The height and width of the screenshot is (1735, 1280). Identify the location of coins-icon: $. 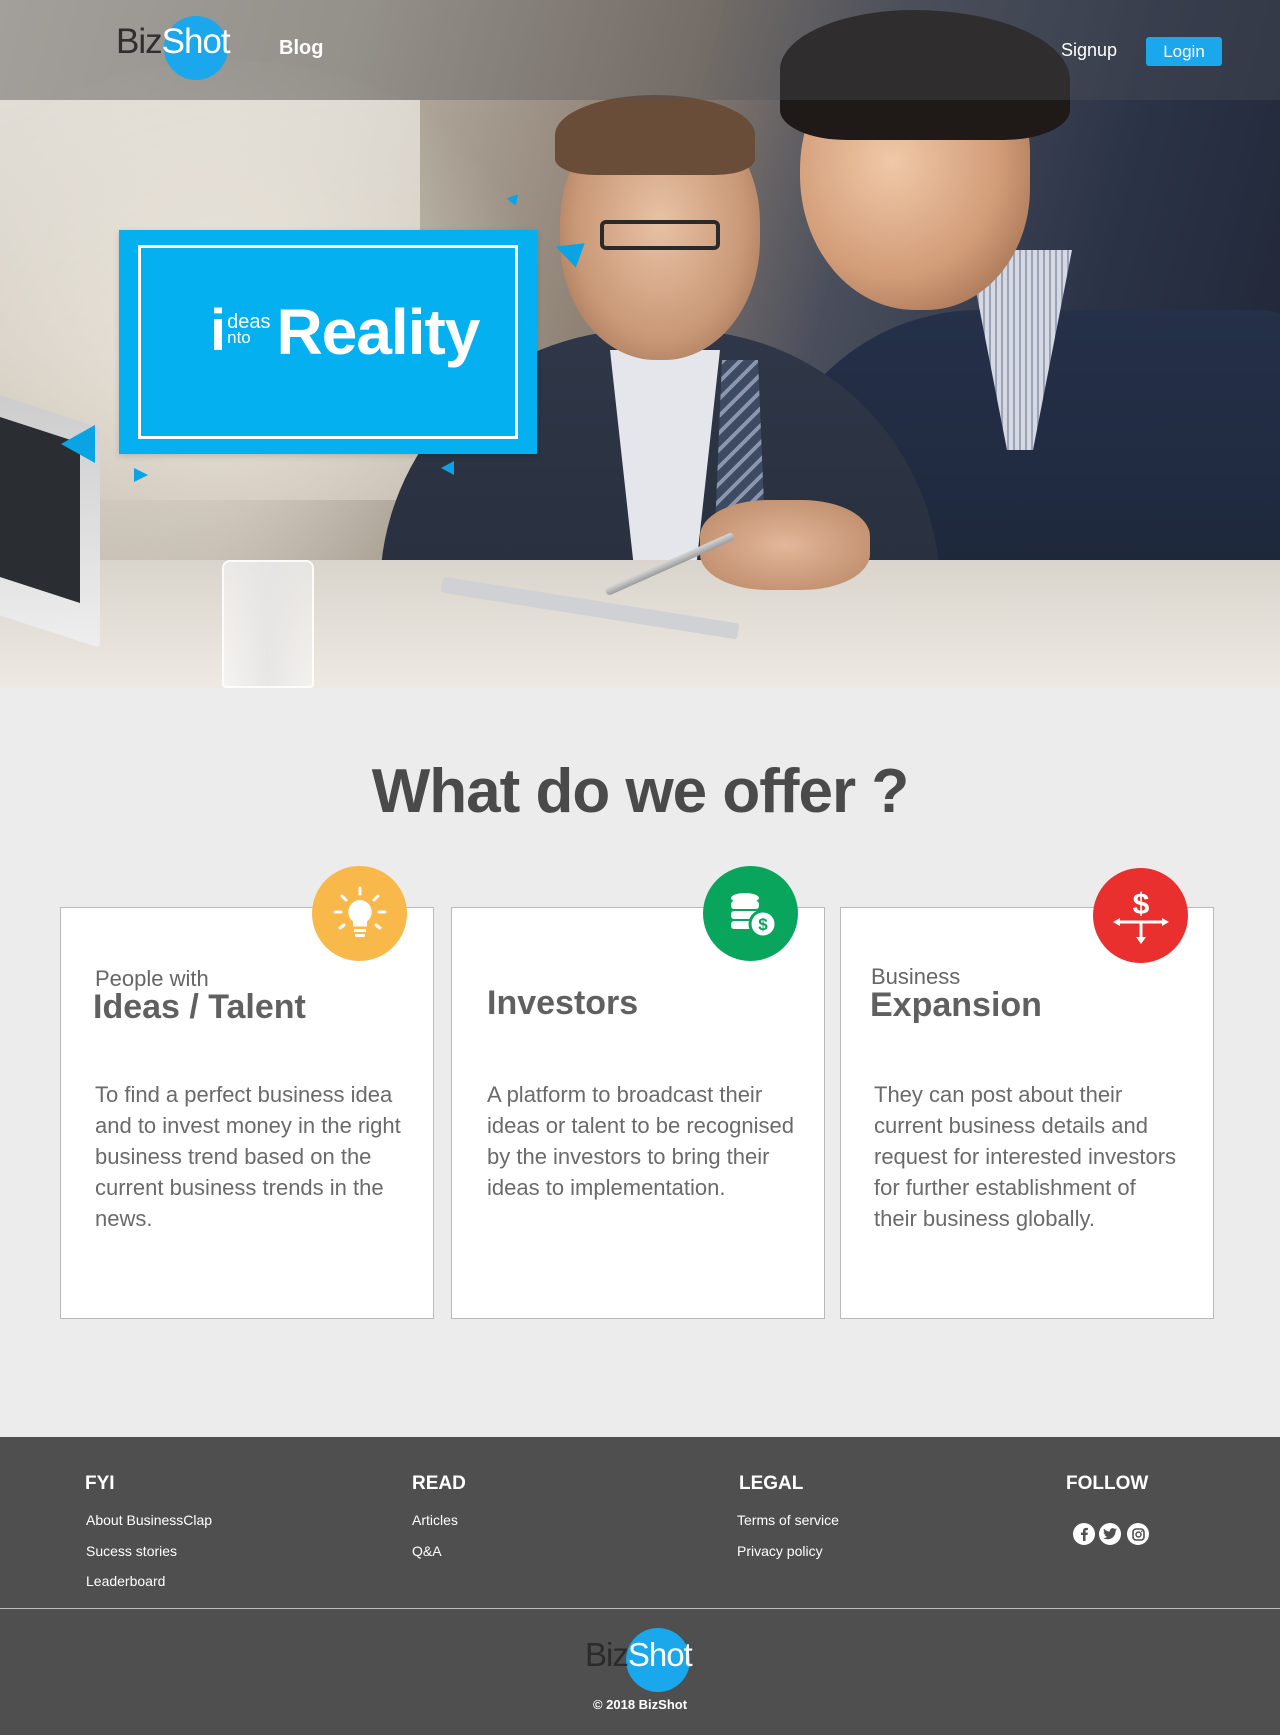
(750, 913).